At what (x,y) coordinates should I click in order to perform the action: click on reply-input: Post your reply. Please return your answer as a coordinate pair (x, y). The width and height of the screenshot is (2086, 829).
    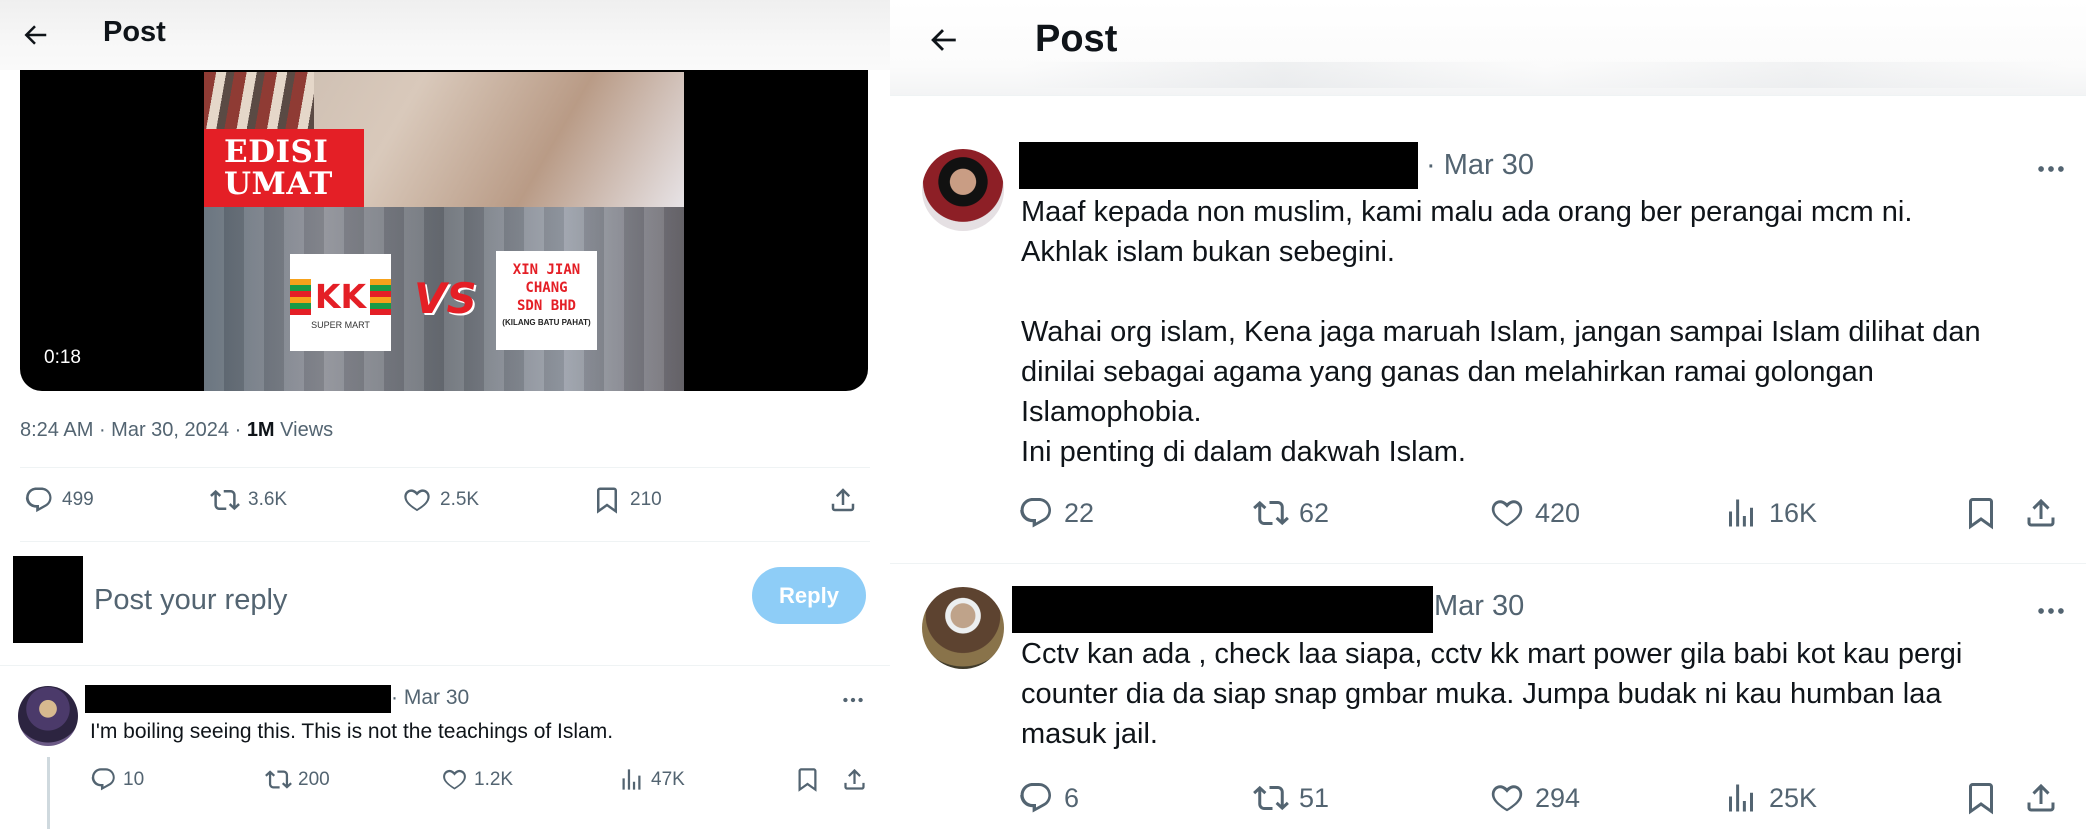
    Looking at the image, I should click on (190, 600).